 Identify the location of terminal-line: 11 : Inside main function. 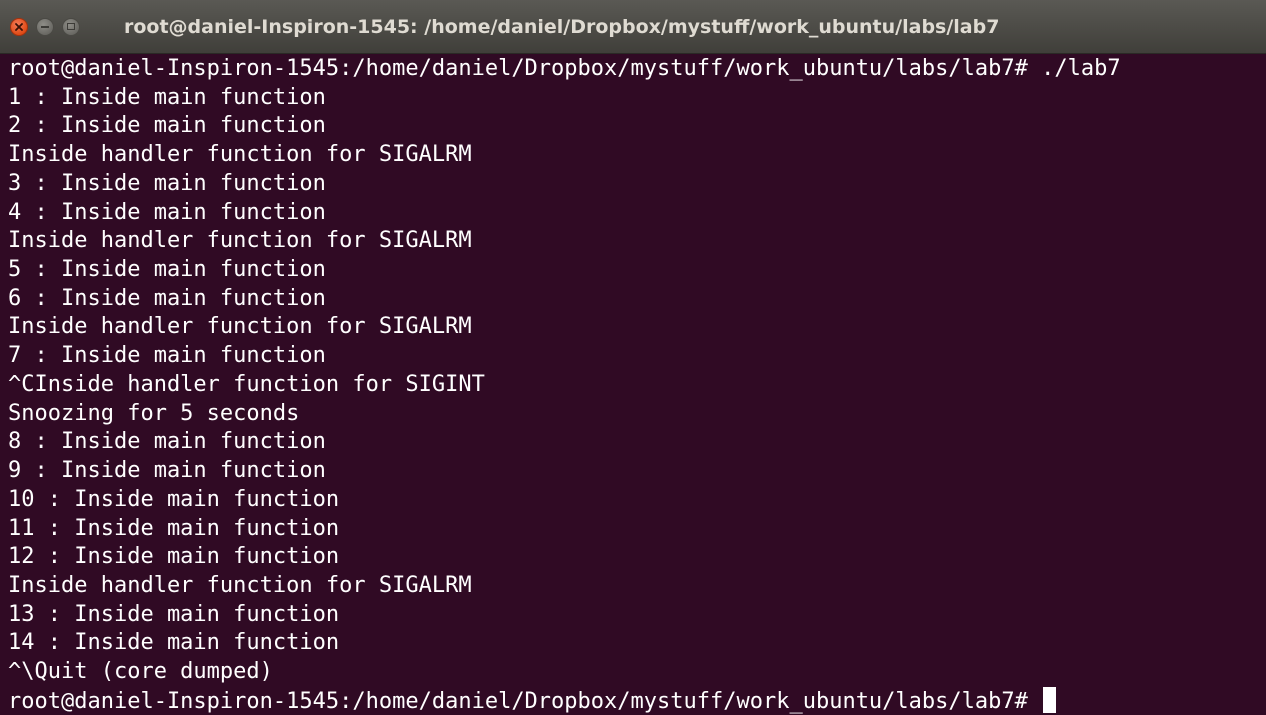
(174, 528).